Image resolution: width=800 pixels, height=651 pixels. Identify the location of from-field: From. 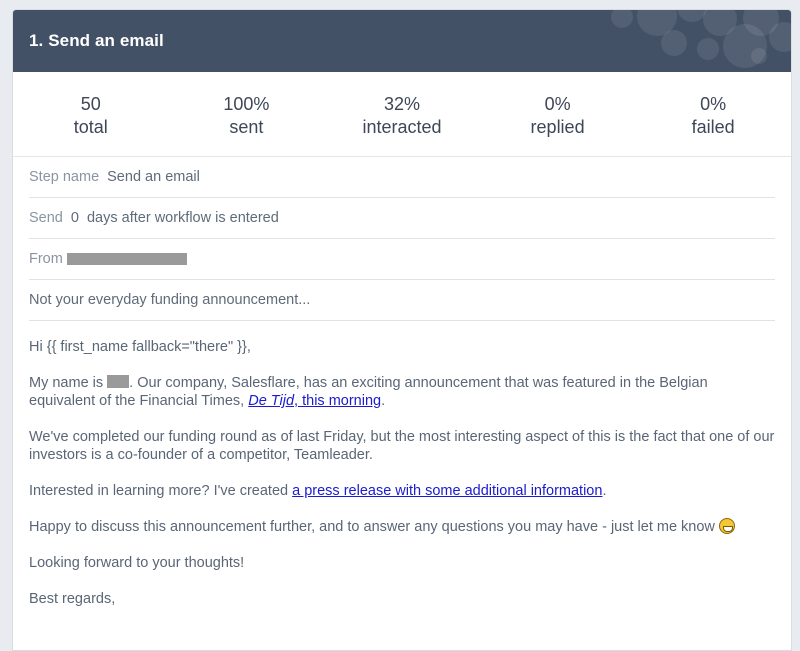
(402, 259).